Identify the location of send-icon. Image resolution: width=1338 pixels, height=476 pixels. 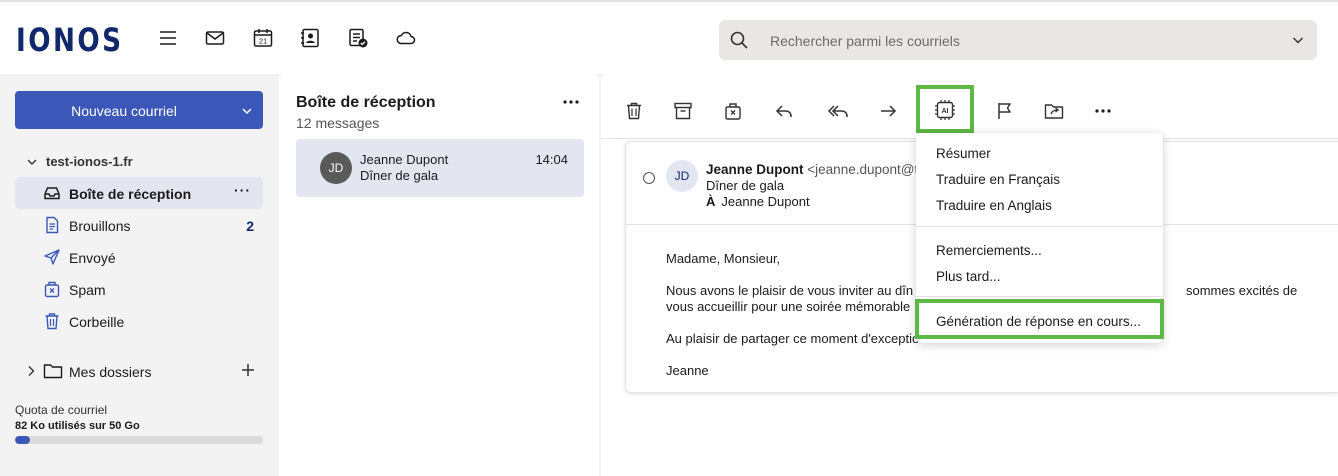
(52, 257).